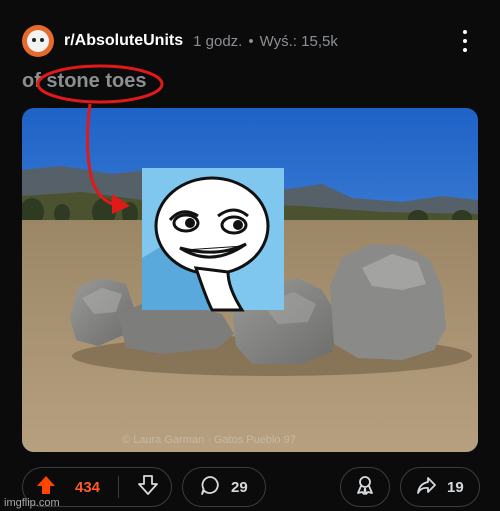  I want to click on watermark: imgflip.com, so click(32, 503).